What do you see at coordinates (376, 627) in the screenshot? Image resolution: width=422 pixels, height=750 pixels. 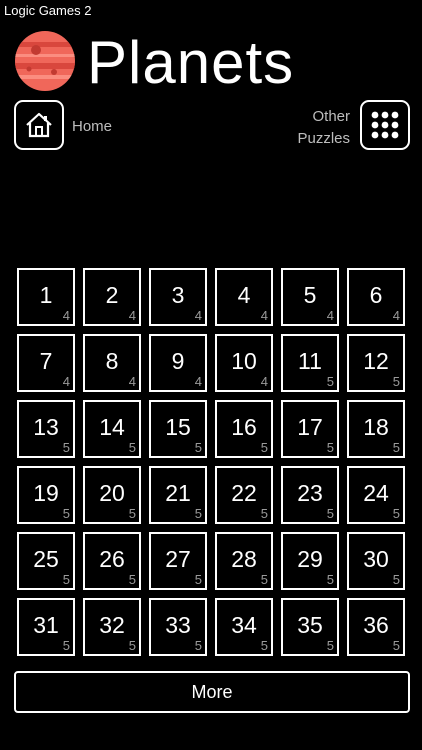 I see `level-button: 36 5` at bounding box center [376, 627].